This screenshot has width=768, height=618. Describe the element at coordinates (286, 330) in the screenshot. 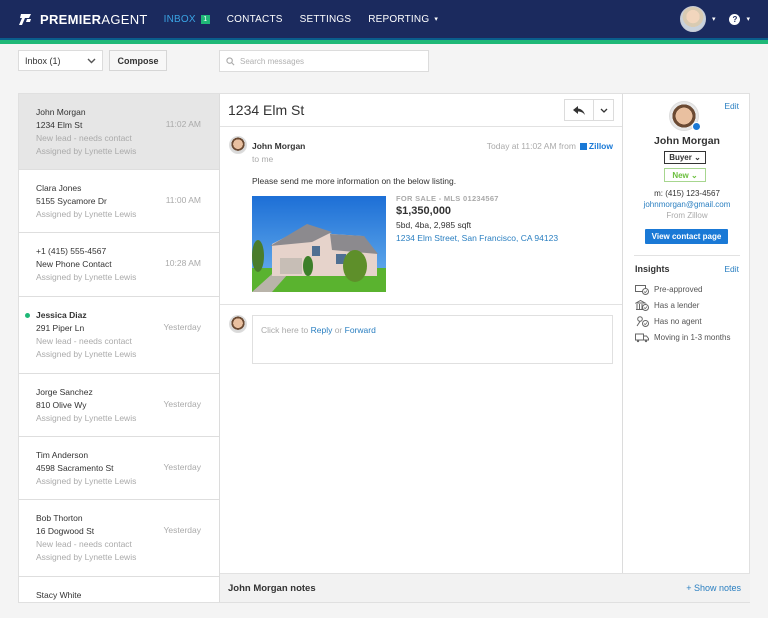

I see `reply-prompt: Click here to` at that location.